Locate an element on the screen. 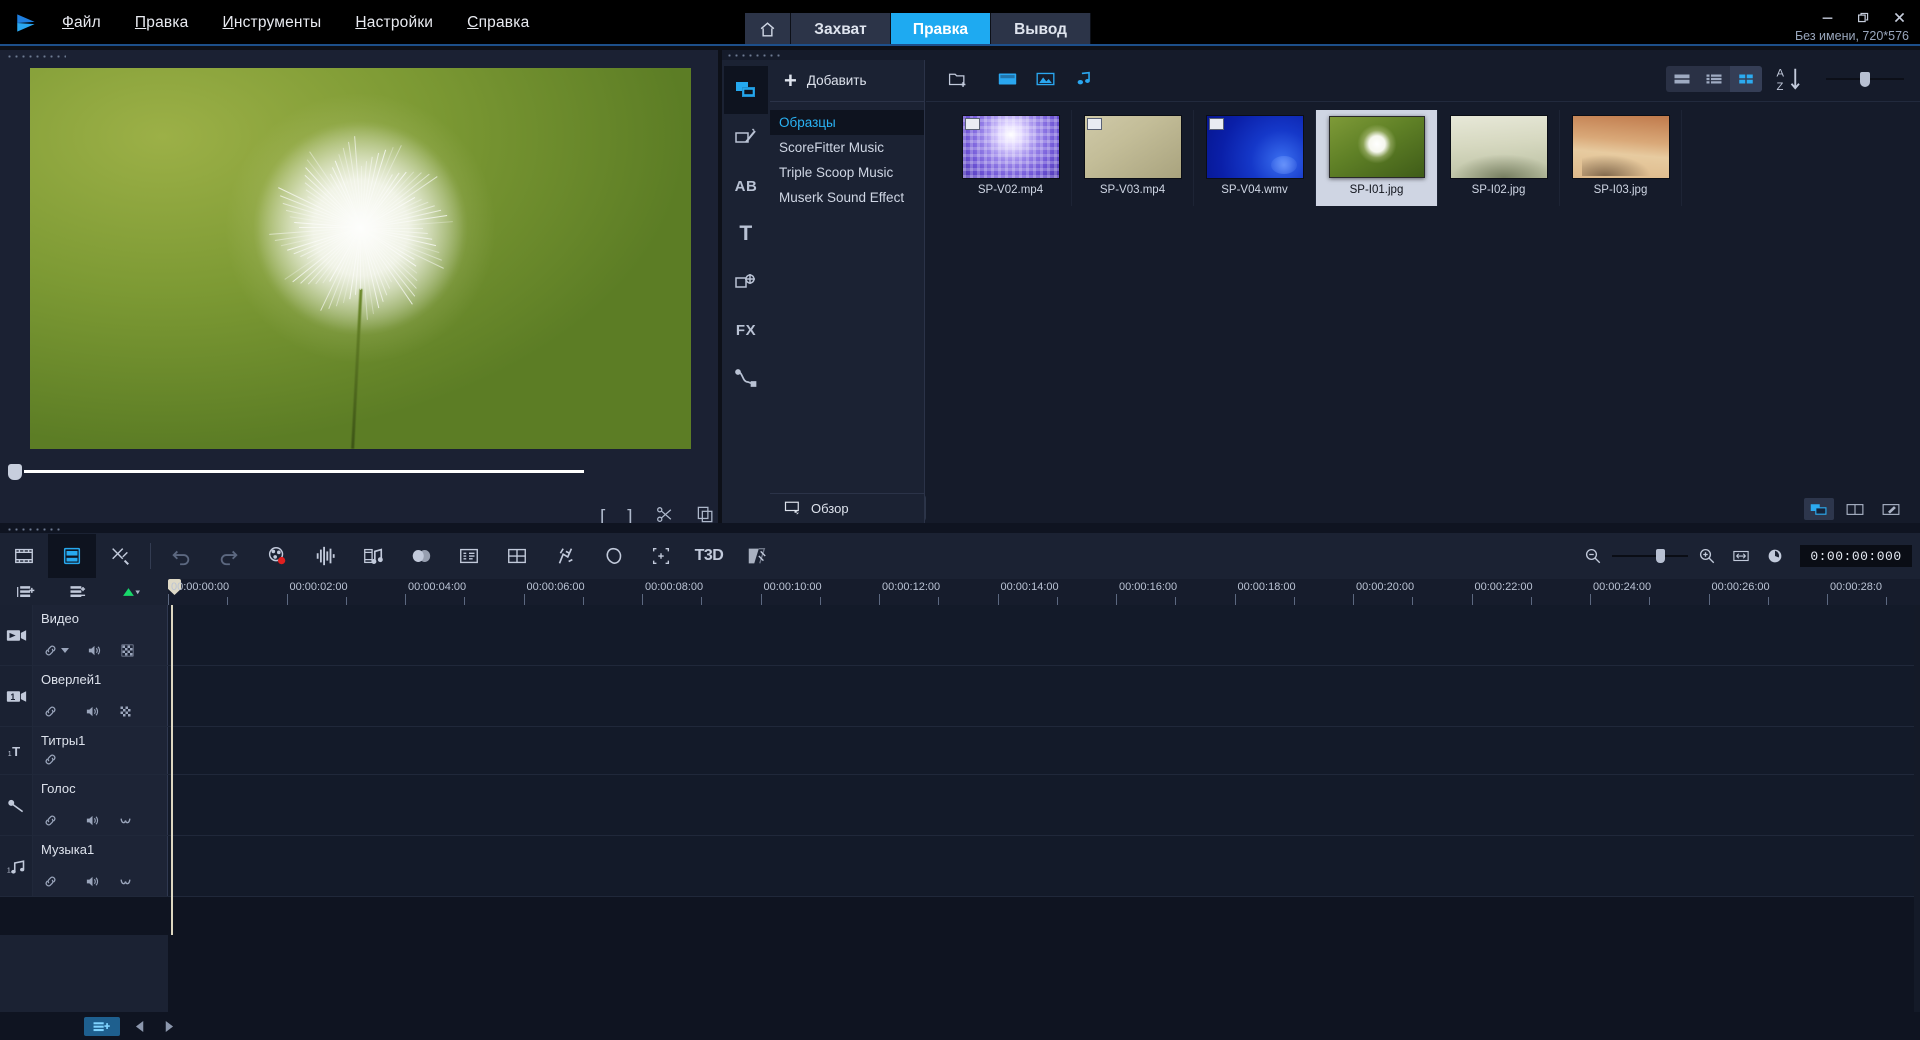  timeline-timecode: 0:00:00:000 is located at coordinates (1856, 556).